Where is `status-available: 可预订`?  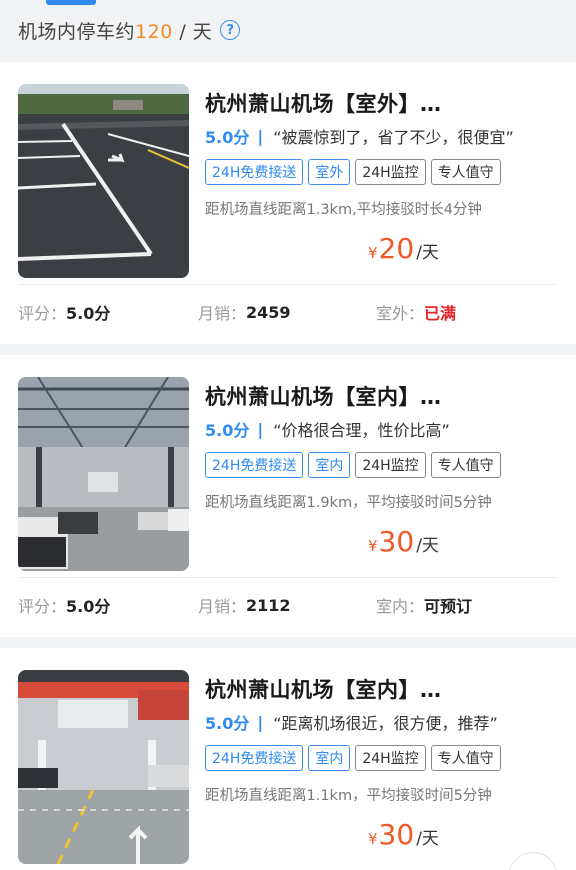 status-available: 可预订 is located at coordinates (448, 606).